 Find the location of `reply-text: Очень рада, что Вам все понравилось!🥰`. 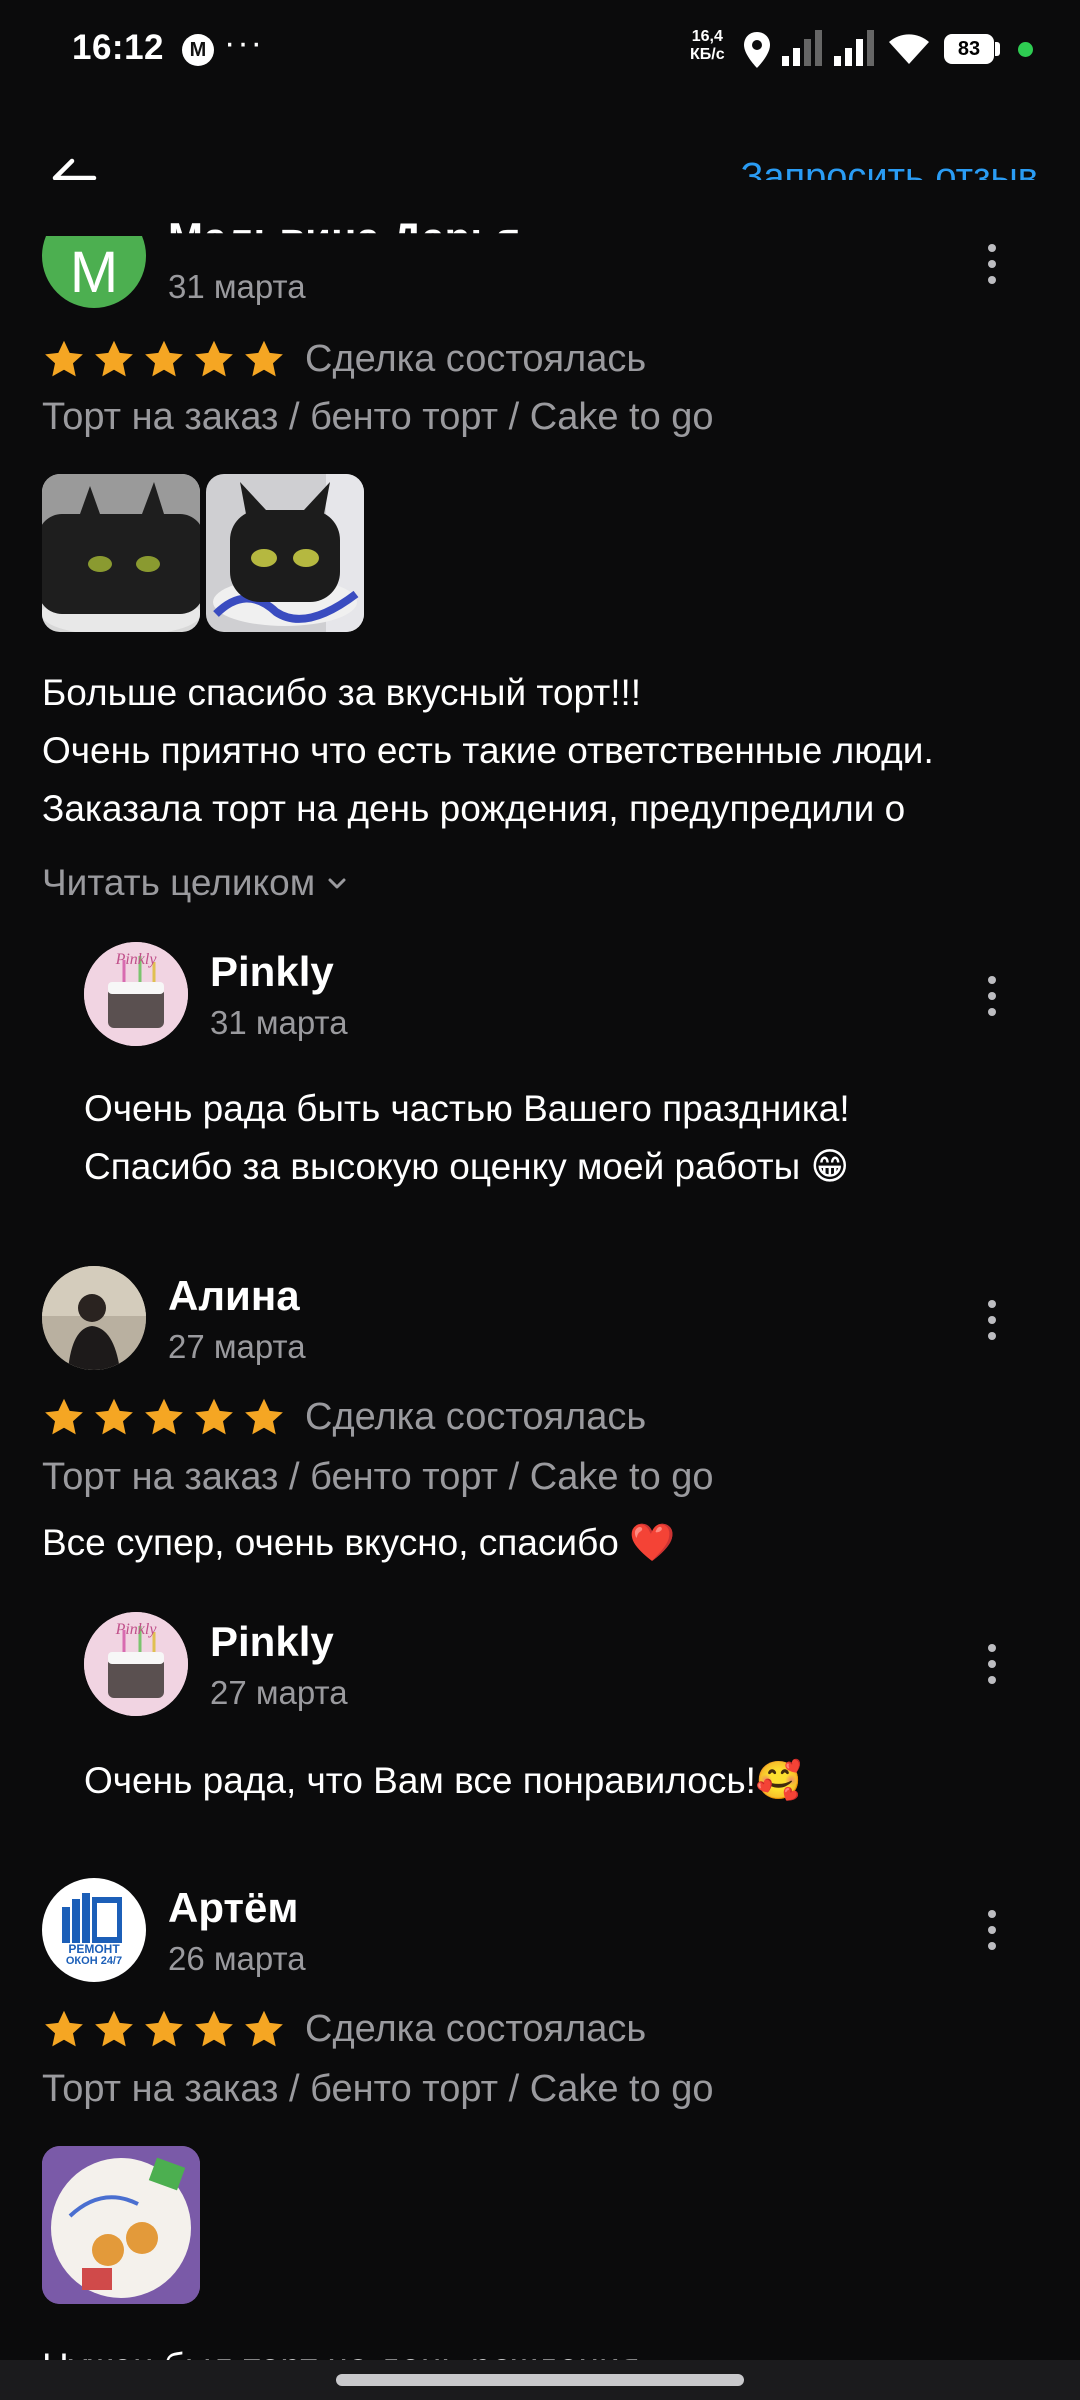

reply-text: Очень рада, что Вам все понравилось!🥰 is located at coordinates (443, 1780).